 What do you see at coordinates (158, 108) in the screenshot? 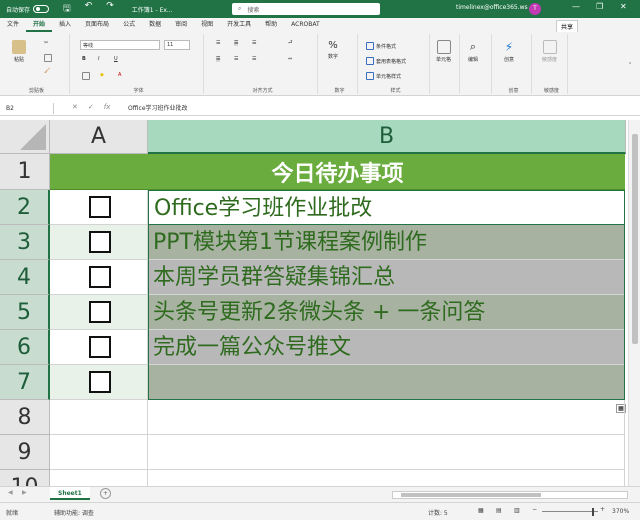
I see `formula-input: Office学习班作业批改` at bounding box center [158, 108].